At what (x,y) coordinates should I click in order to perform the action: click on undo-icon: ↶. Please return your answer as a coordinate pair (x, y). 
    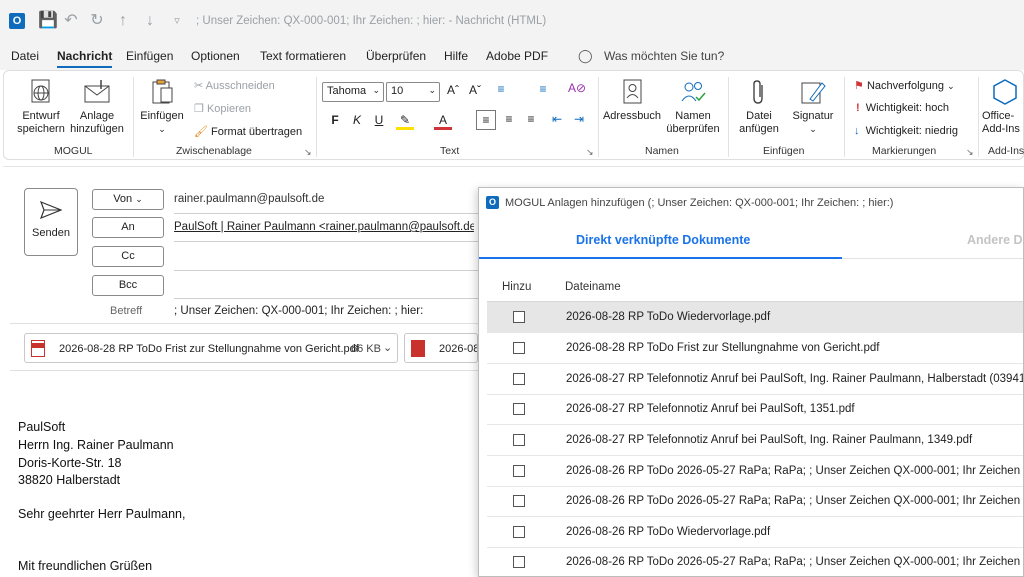
    Looking at the image, I should click on (71, 21).